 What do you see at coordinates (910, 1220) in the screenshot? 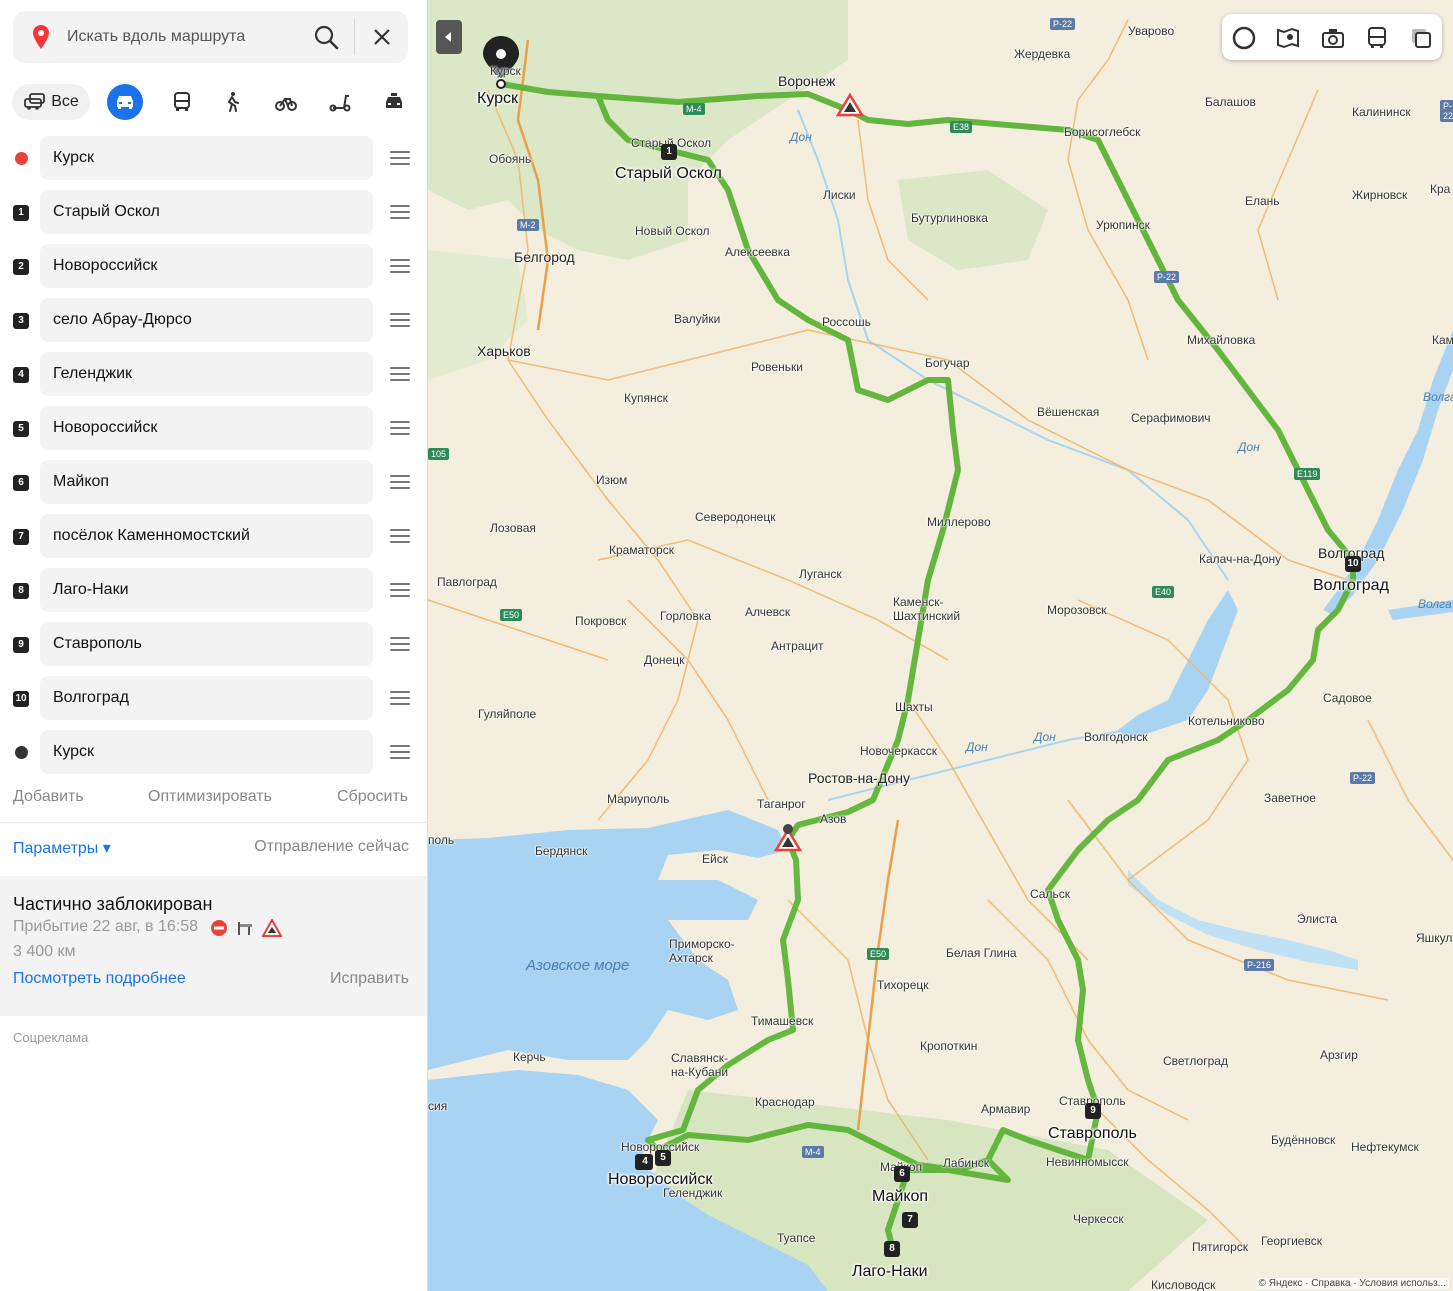
I see `route-waypoint-marker: 7` at bounding box center [910, 1220].